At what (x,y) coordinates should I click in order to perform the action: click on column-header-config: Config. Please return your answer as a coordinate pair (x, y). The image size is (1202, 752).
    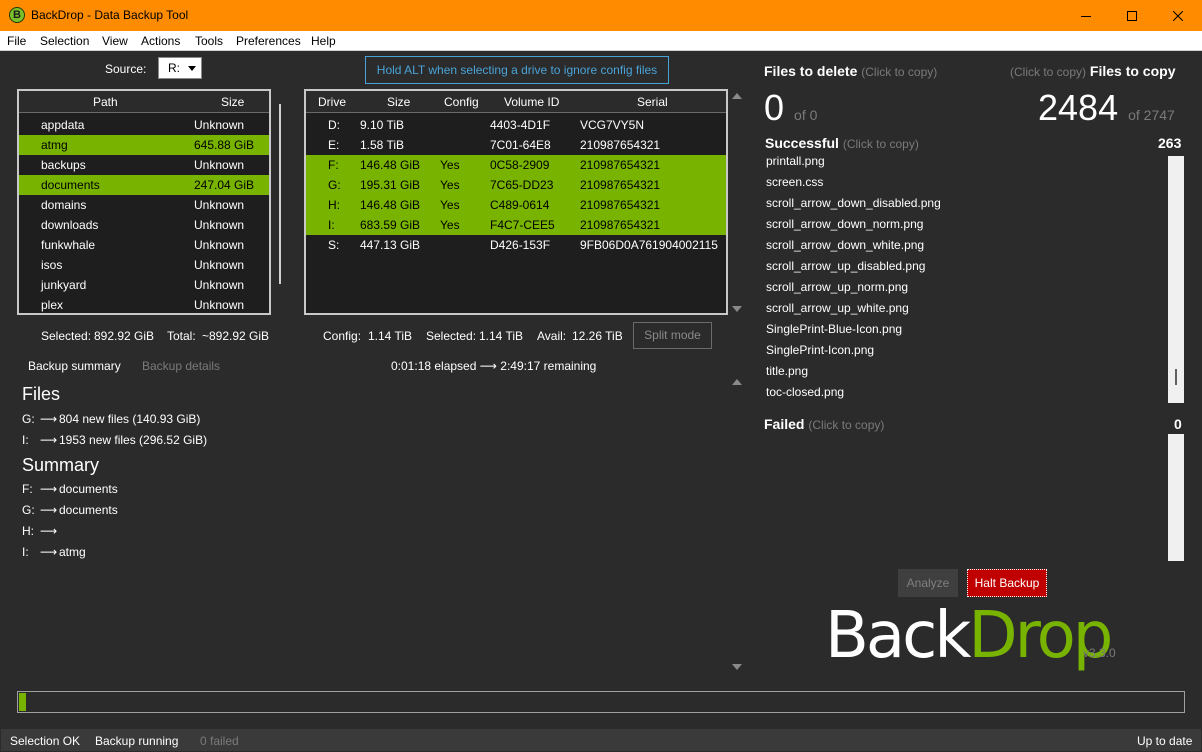
    Looking at the image, I should click on (461, 102).